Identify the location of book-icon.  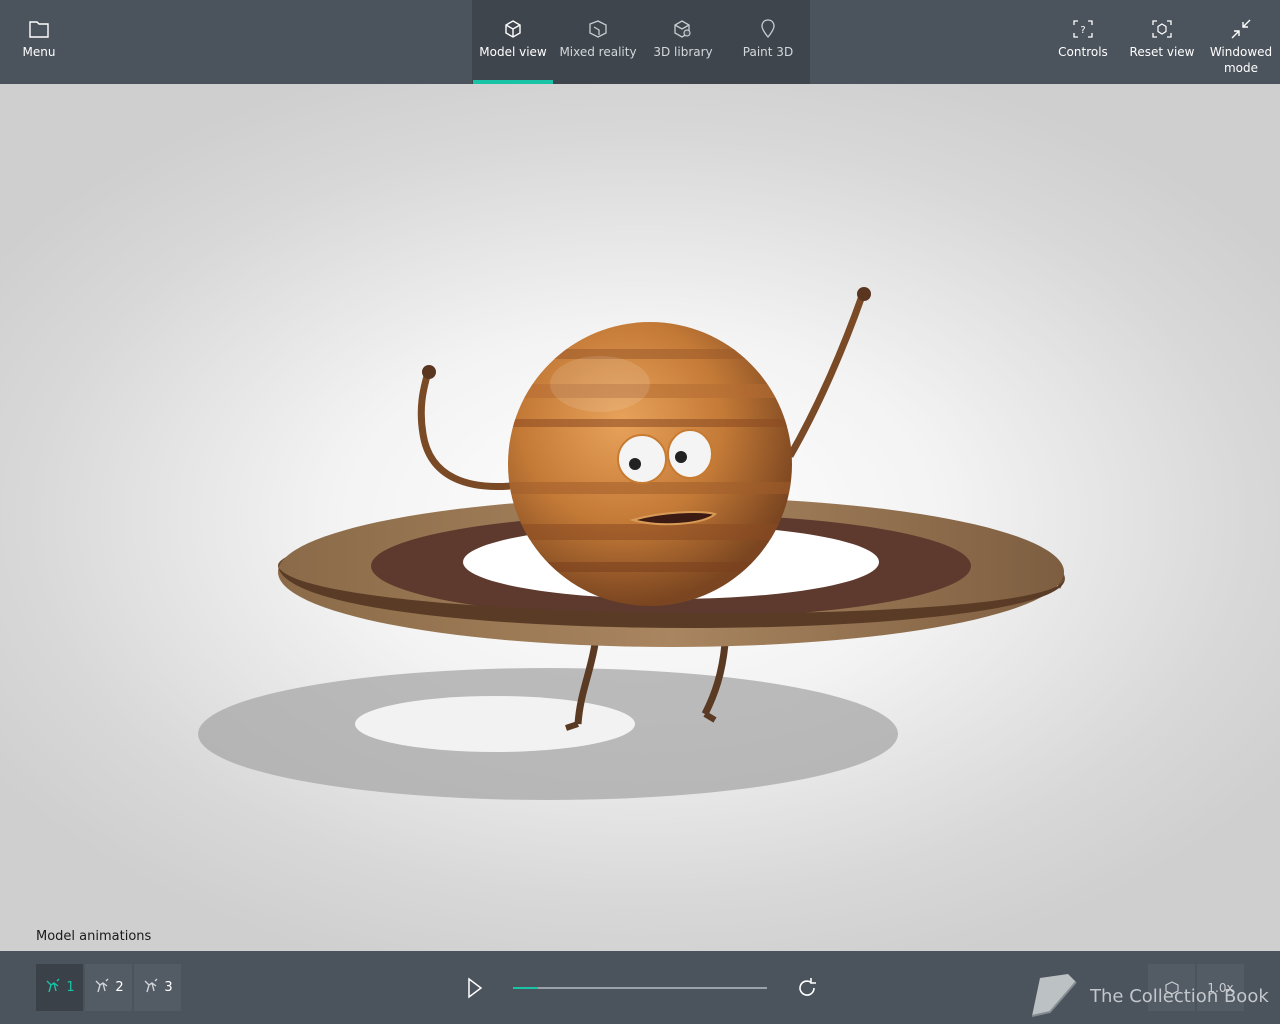
(1054, 995).